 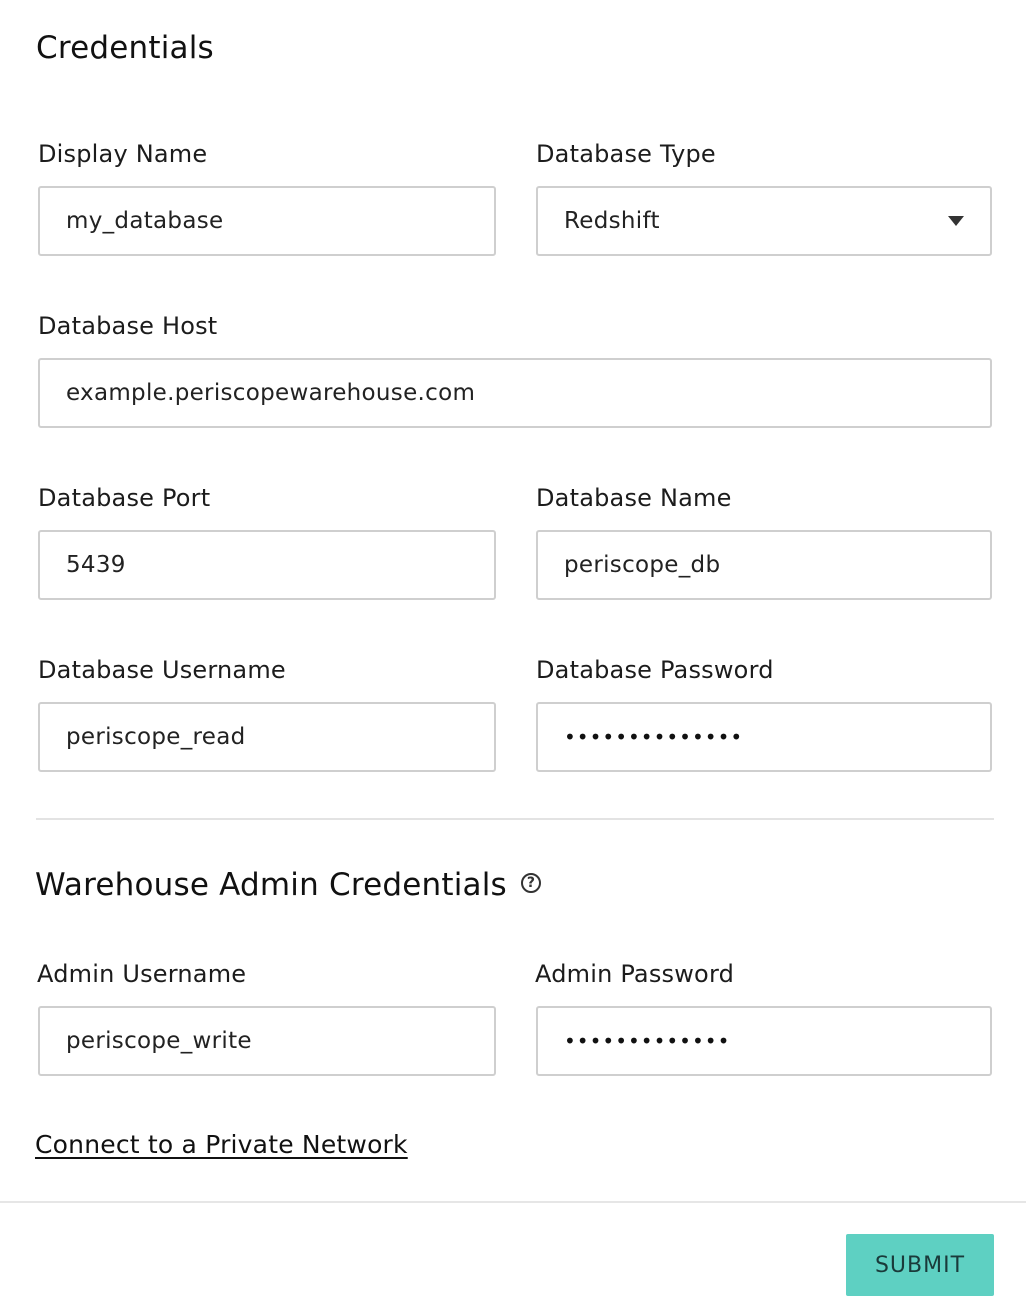 What do you see at coordinates (635, 974) in the screenshot?
I see `admin-password-label: Admin Password` at bounding box center [635, 974].